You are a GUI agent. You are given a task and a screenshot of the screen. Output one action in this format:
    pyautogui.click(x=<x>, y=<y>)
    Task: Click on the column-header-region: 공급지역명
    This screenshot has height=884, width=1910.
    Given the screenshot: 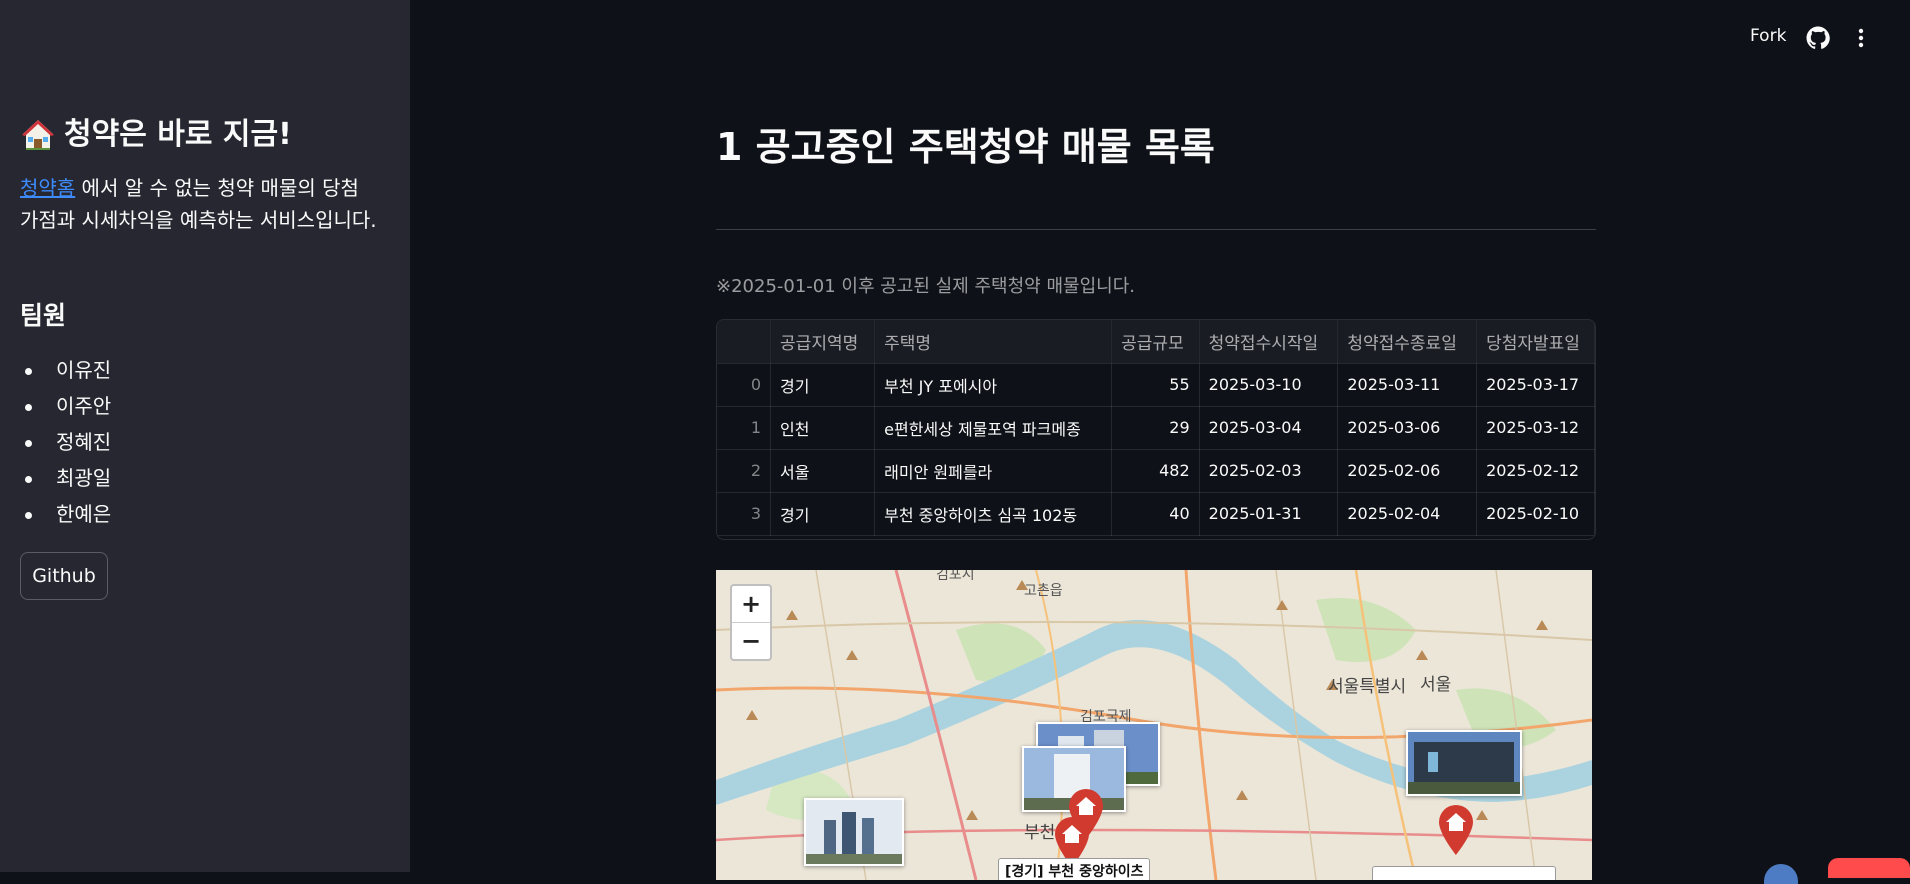 What is the action you would take?
    pyautogui.click(x=823, y=342)
    